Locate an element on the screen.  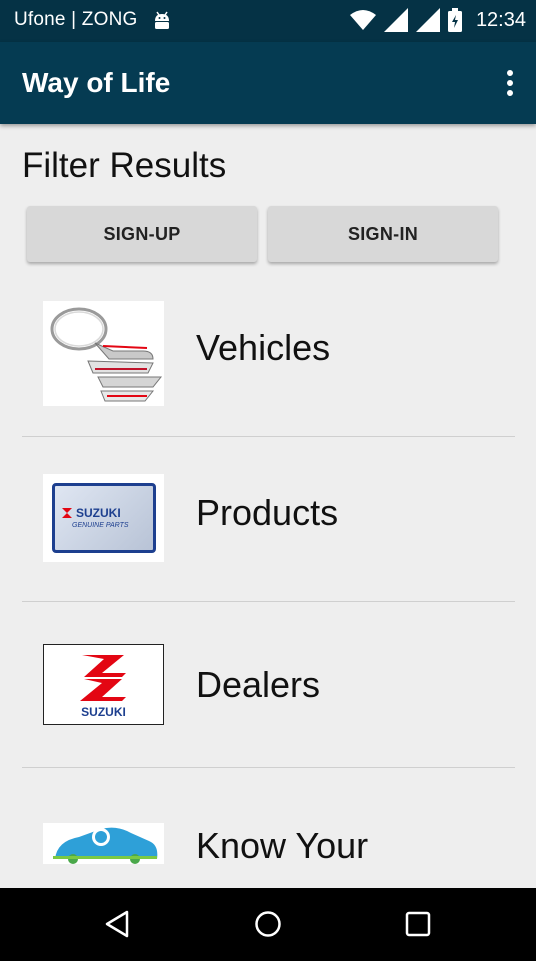
suzuki-s-logo-icon is located at coordinates (103, 678).